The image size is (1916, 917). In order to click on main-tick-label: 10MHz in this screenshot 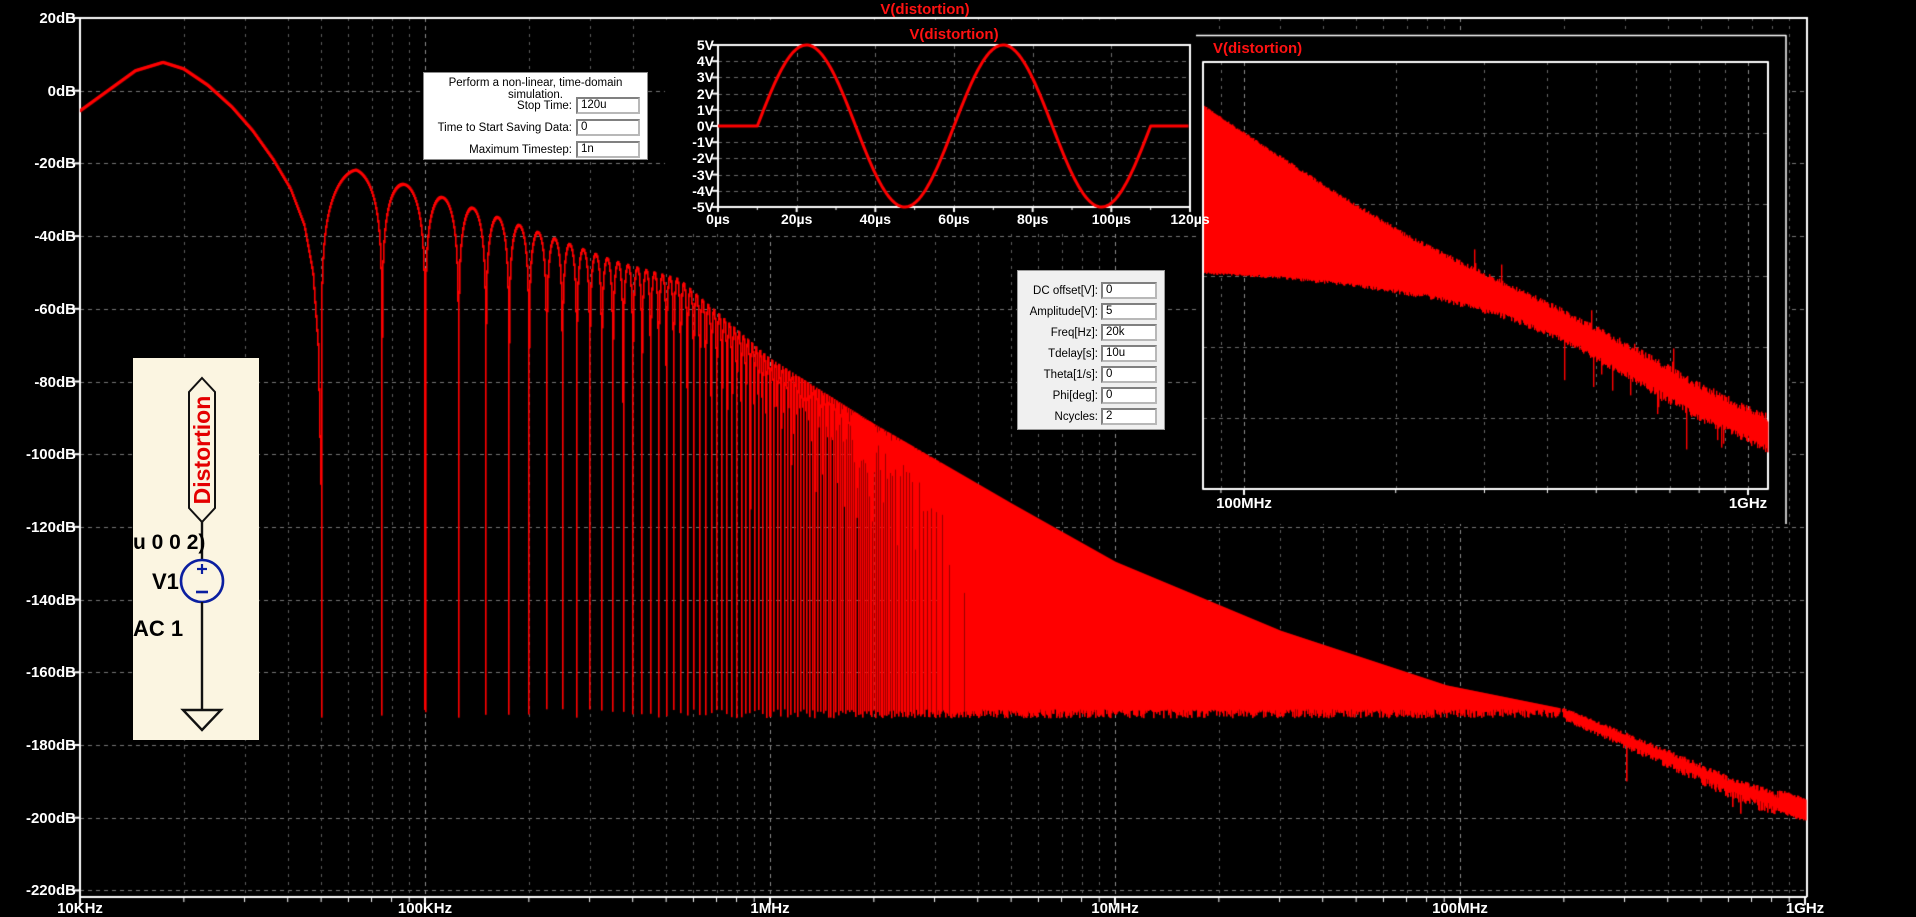, I will do `click(1115, 908)`.